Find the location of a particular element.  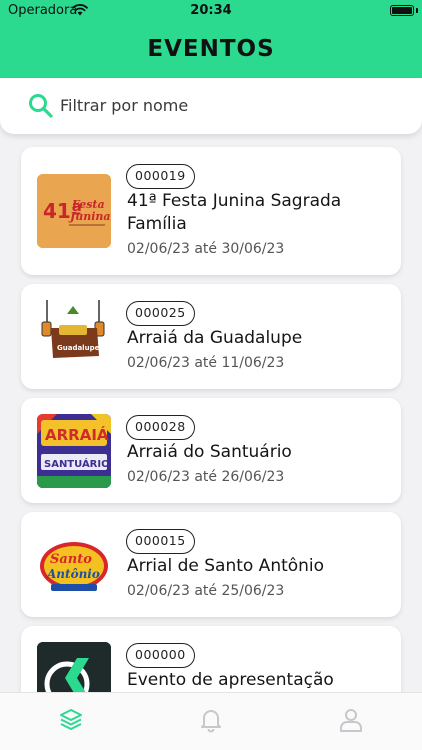

svg-text: Antônio is located at coordinates (73, 574).